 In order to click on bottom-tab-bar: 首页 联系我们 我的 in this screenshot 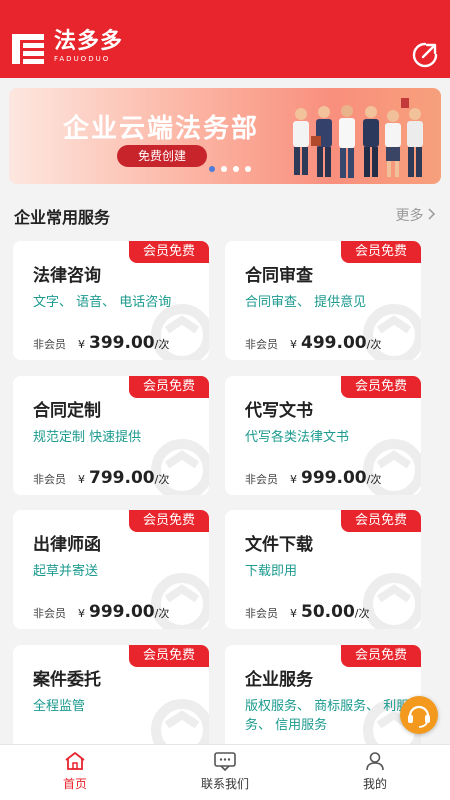, I will do `click(225, 772)`.